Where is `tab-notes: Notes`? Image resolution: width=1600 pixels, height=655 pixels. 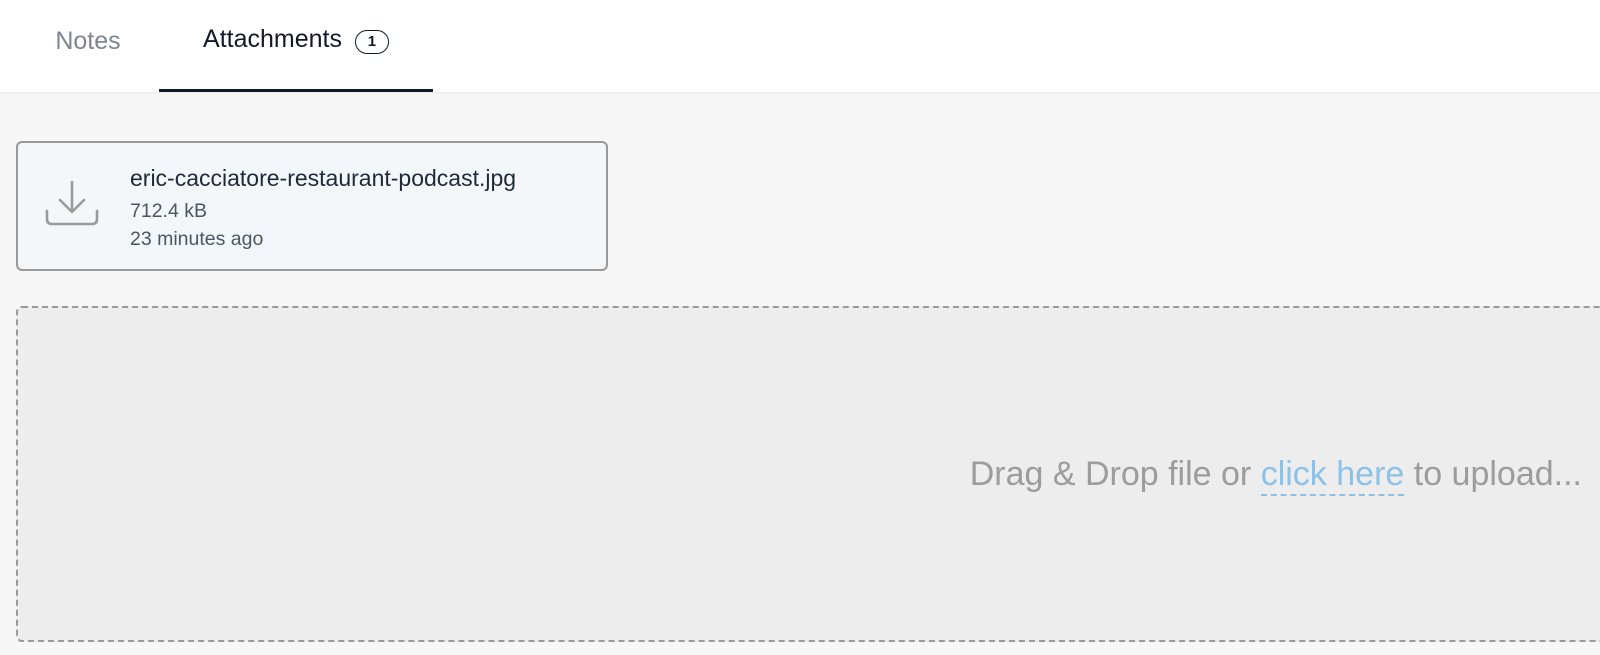 tab-notes: Notes is located at coordinates (88, 46).